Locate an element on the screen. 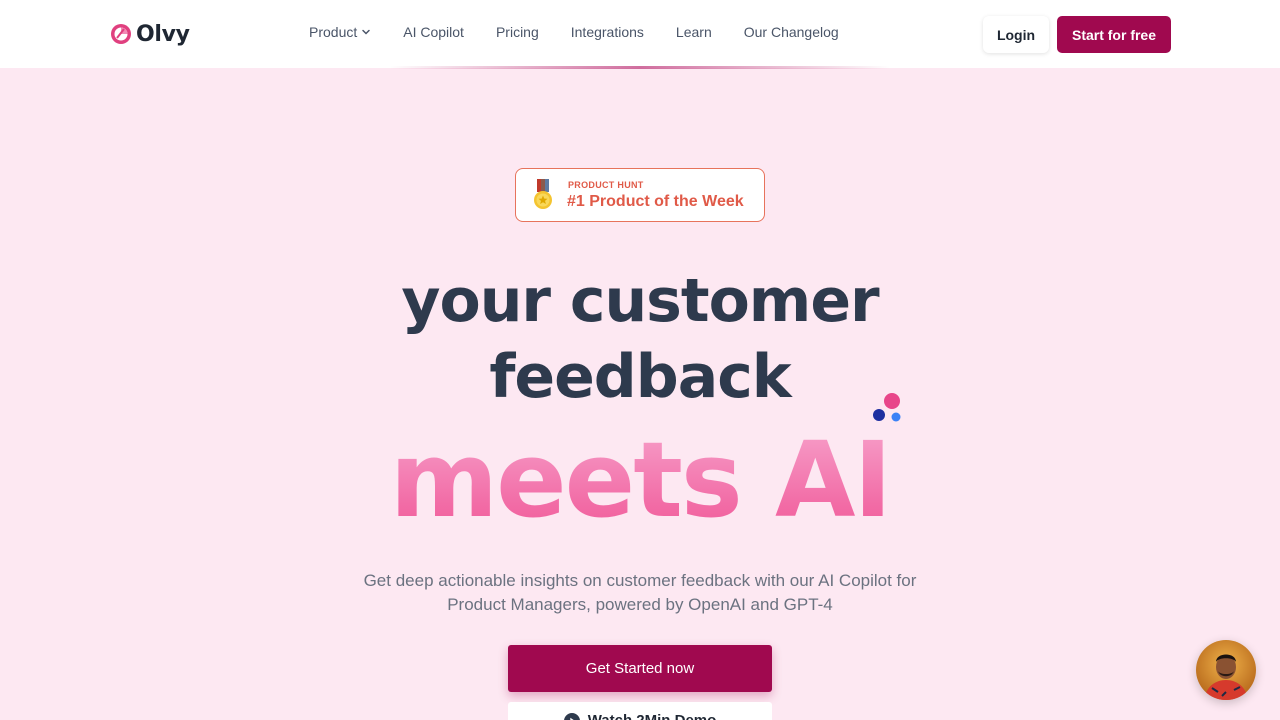  badge-small-text: PRODUCT HUNT is located at coordinates (606, 185).